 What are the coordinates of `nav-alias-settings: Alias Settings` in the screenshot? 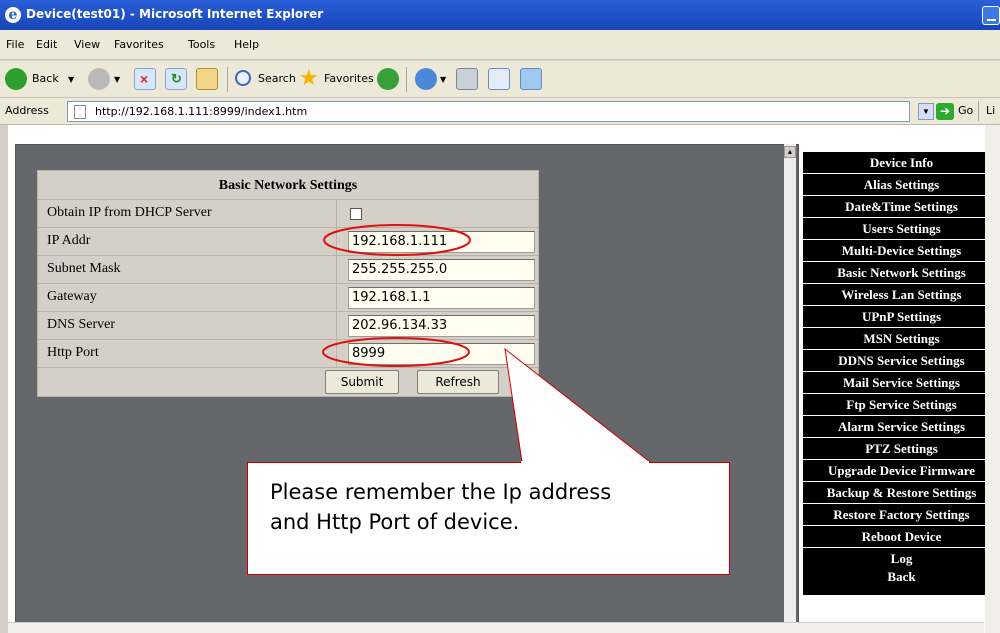 It's located at (901, 185).